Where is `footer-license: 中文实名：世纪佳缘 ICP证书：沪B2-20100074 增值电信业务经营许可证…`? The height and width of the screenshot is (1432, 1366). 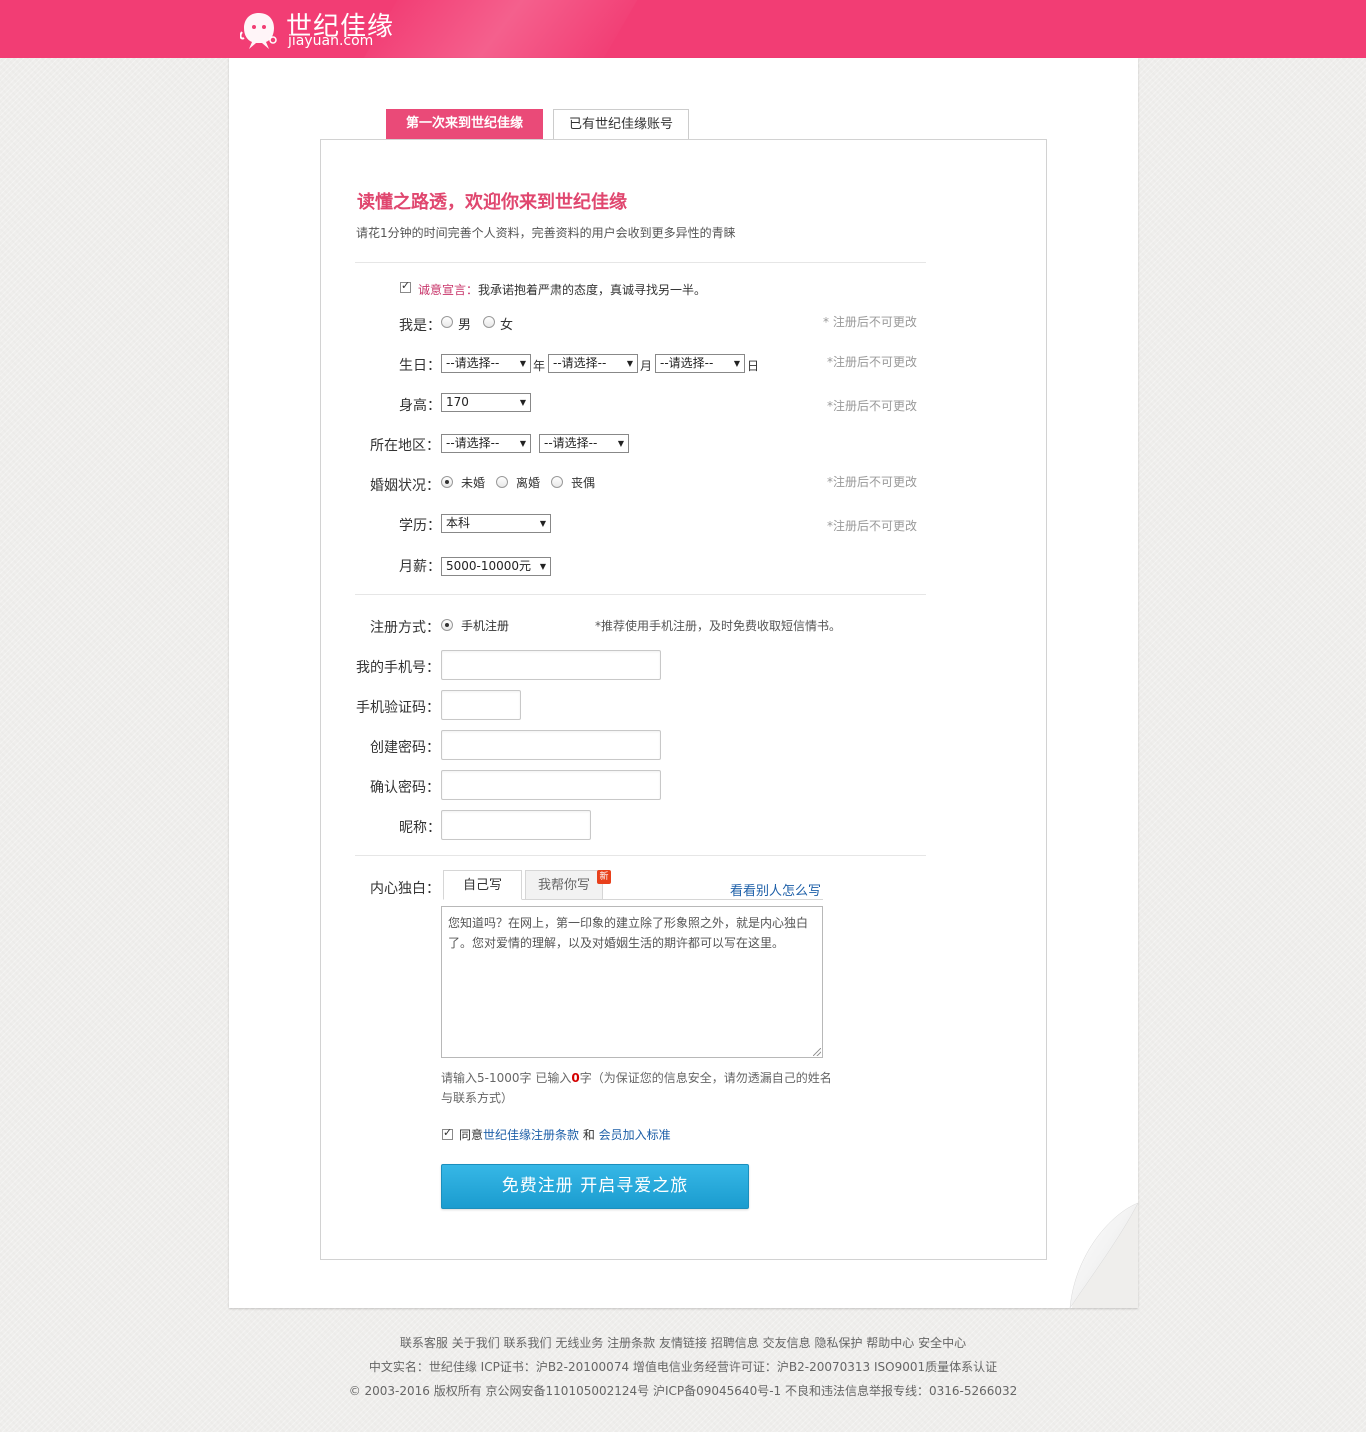
footer-license: 中文实名：世纪佳缘 ICP证书：沪B2-20100074 增值电信业务经营许可证… is located at coordinates (683, 1367).